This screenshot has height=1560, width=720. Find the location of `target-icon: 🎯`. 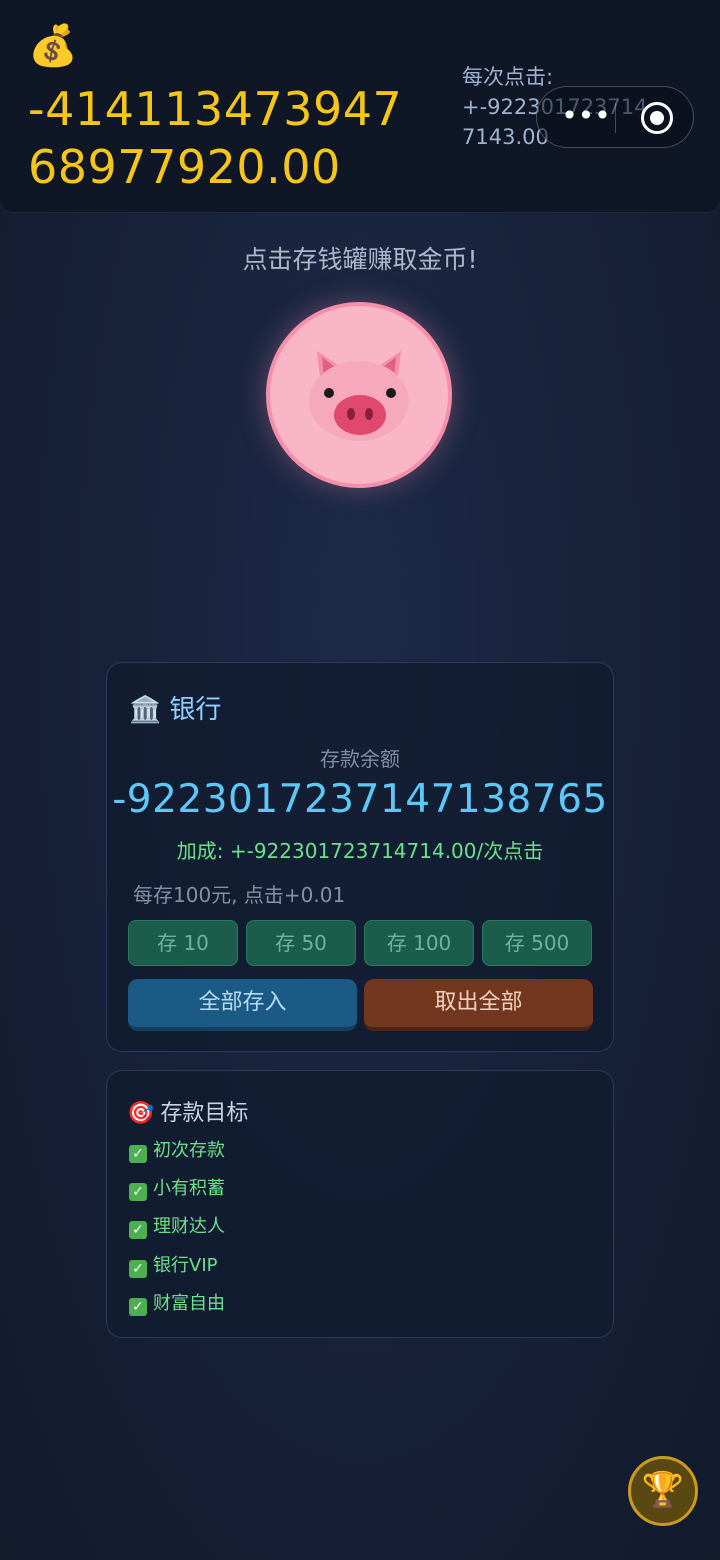

target-icon: 🎯 is located at coordinates (141, 1113).